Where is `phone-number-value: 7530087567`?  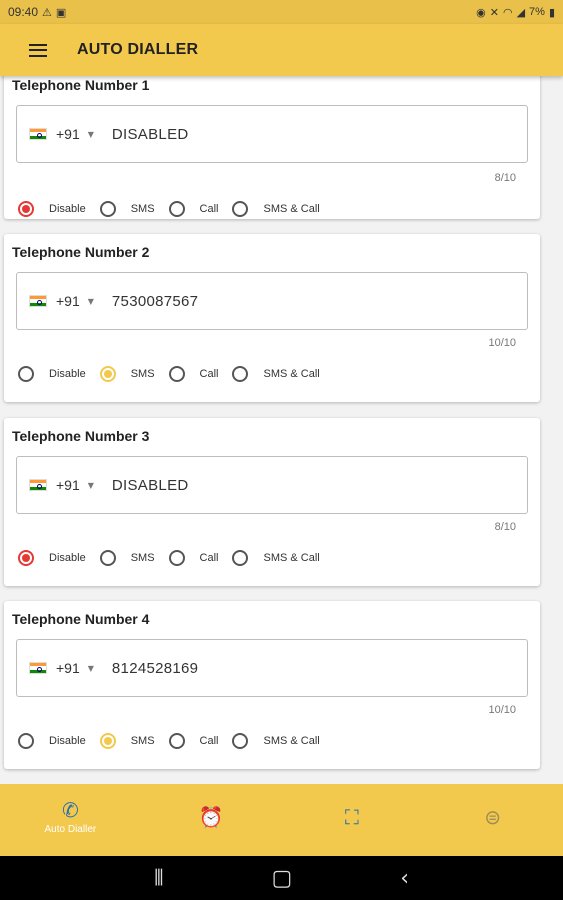 phone-number-value: 7530087567 is located at coordinates (155, 301).